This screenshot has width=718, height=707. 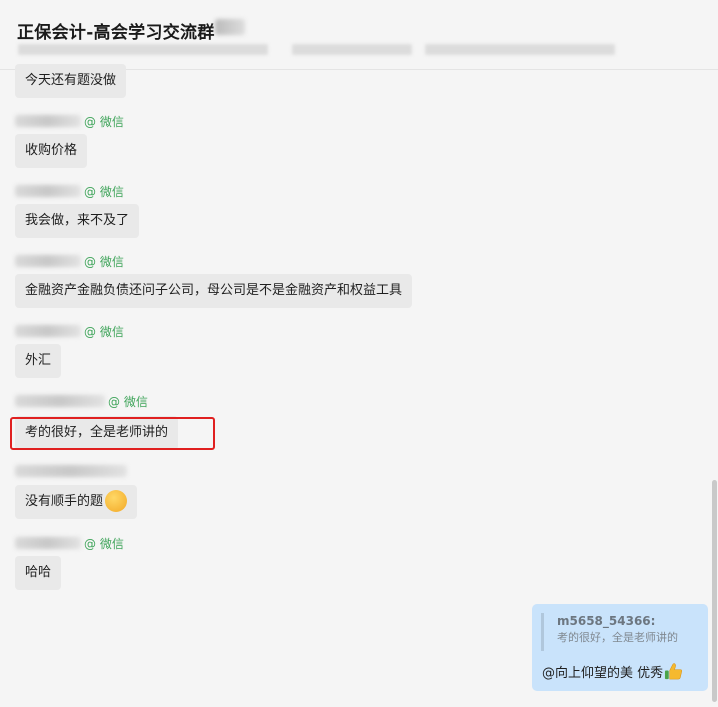 What do you see at coordinates (116, 500) in the screenshot?
I see `laughing-face-icon` at bounding box center [116, 500].